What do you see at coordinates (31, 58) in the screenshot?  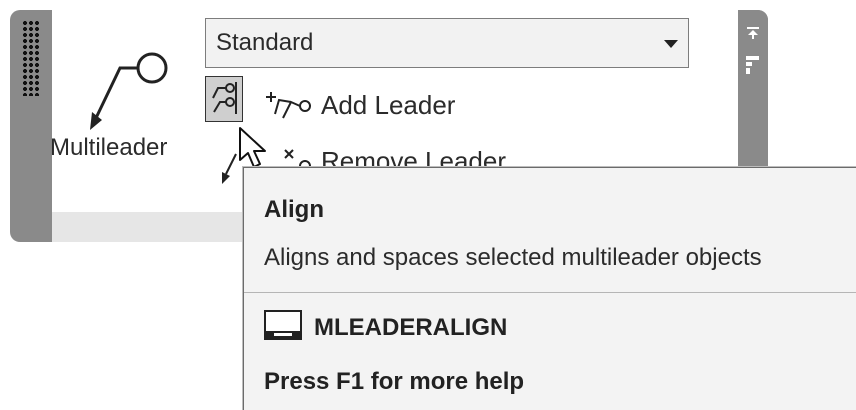 I see `grip-icon` at bounding box center [31, 58].